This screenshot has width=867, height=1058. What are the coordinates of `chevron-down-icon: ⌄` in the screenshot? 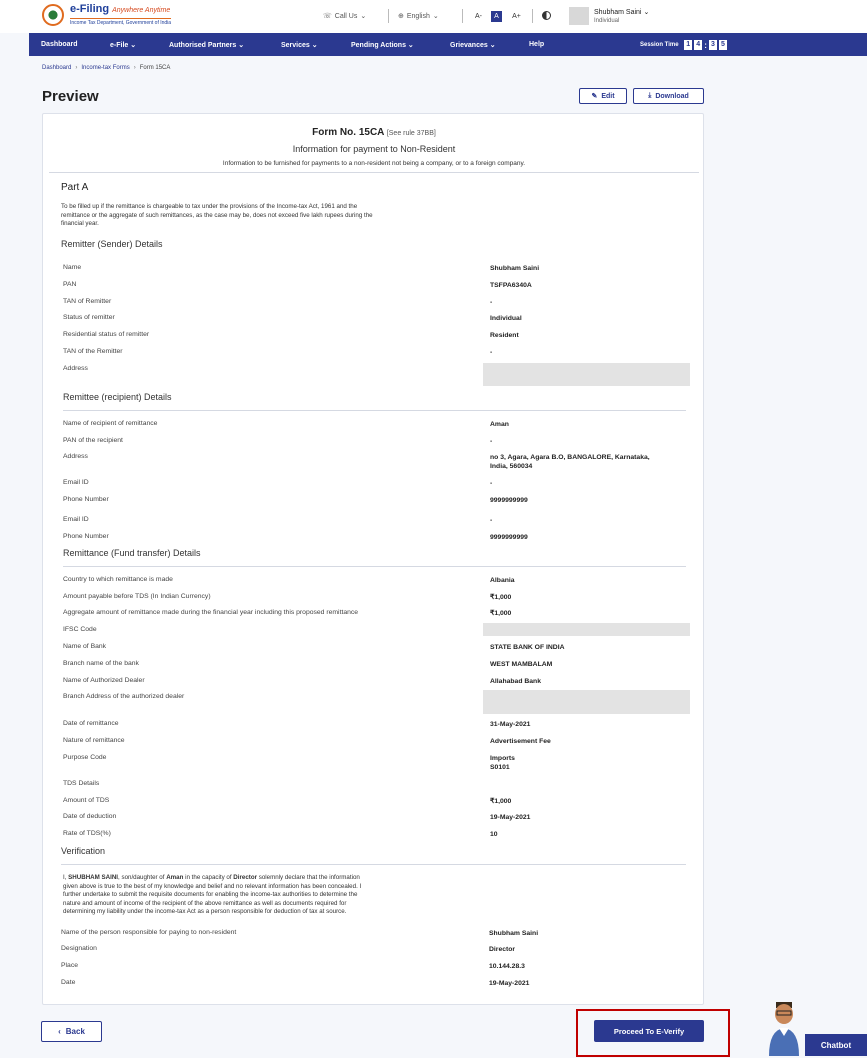 It's located at (314, 45).